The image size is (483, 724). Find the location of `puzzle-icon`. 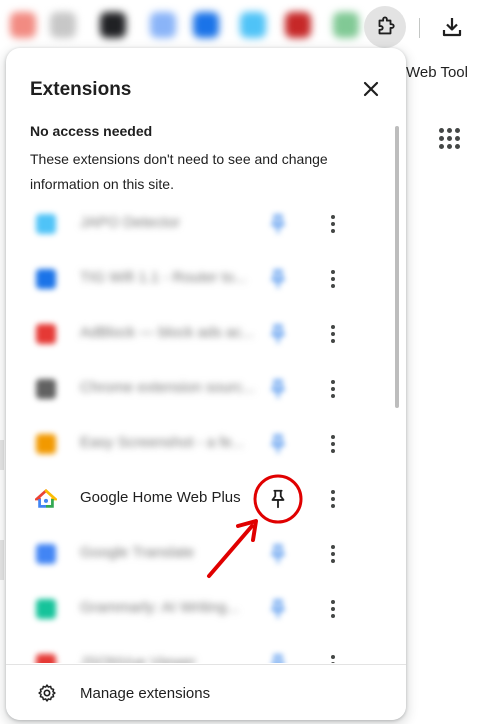

puzzle-icon is located at coordinates (386, 25).